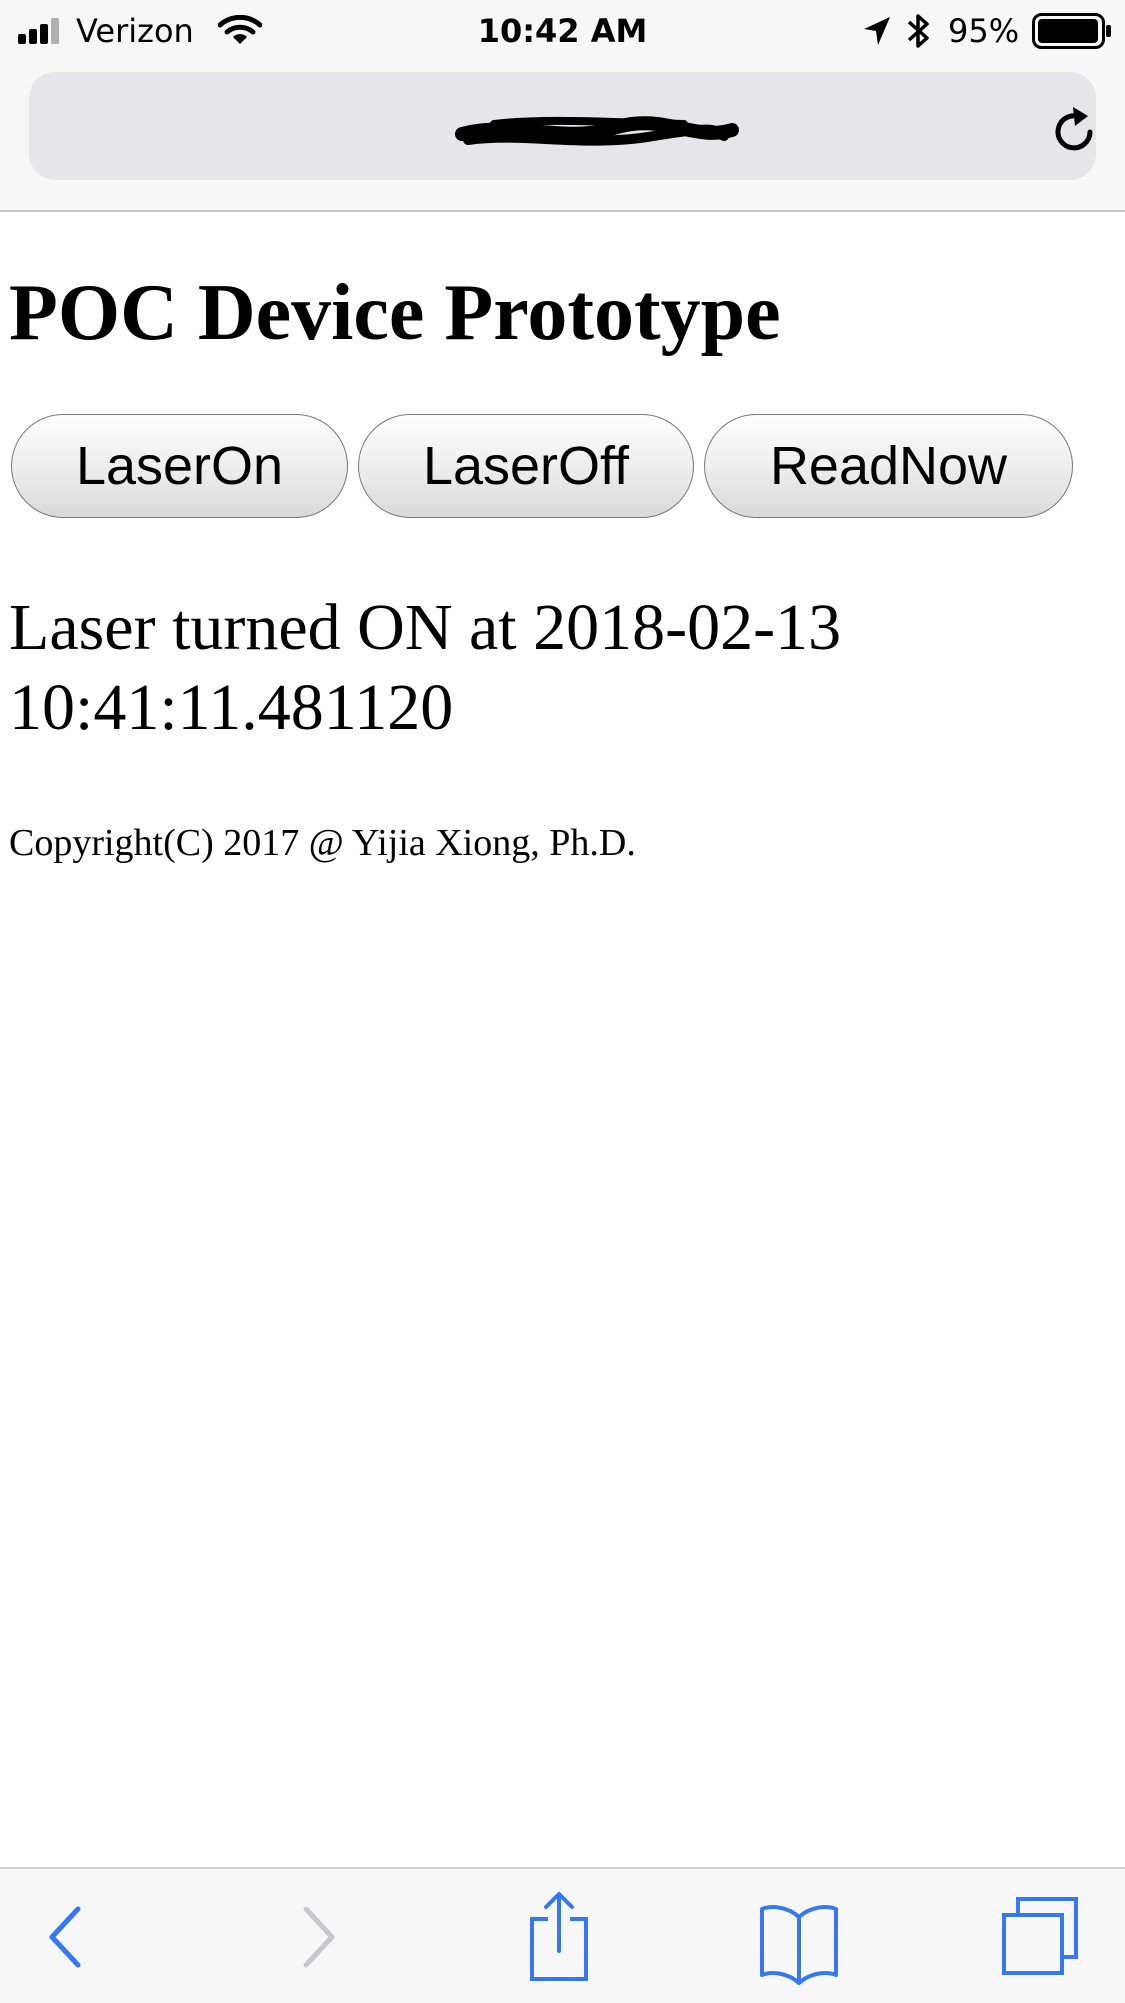 Image resolution: width=1125 pixels, height=2003 pixels. I want to click on redacted-url-scribble, so click(597, 131).